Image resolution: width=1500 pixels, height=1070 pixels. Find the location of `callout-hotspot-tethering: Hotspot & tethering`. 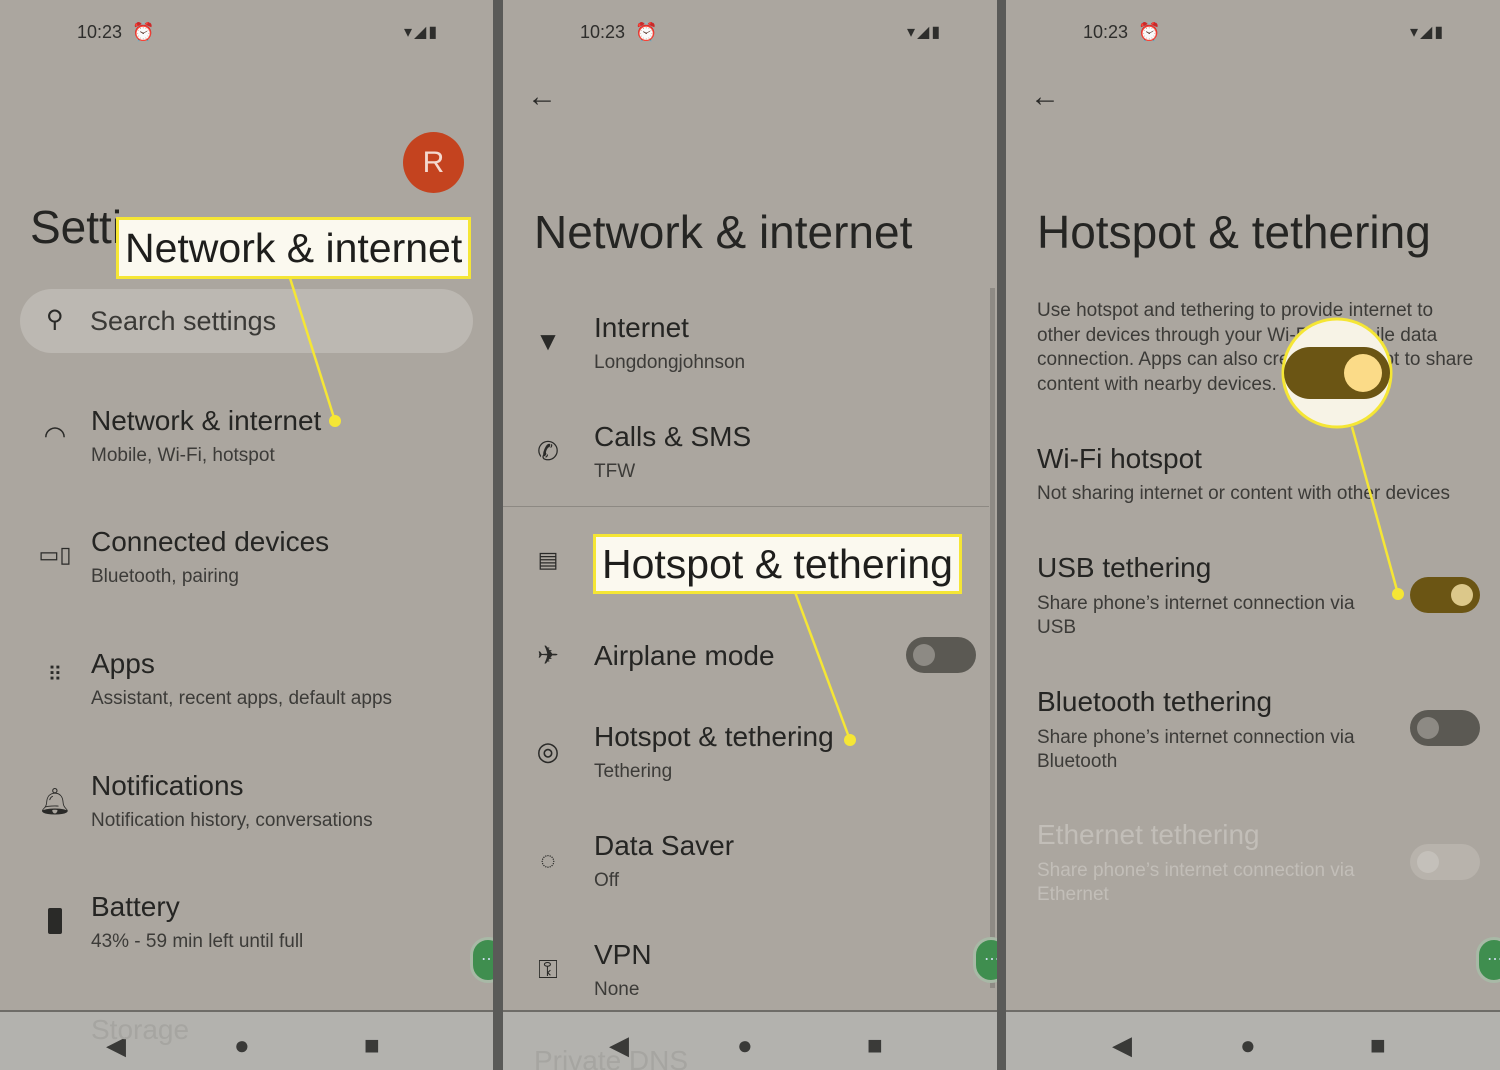

callout-hotspot-tethering: Hotspot & tethering is located at coordinates (777, 564).